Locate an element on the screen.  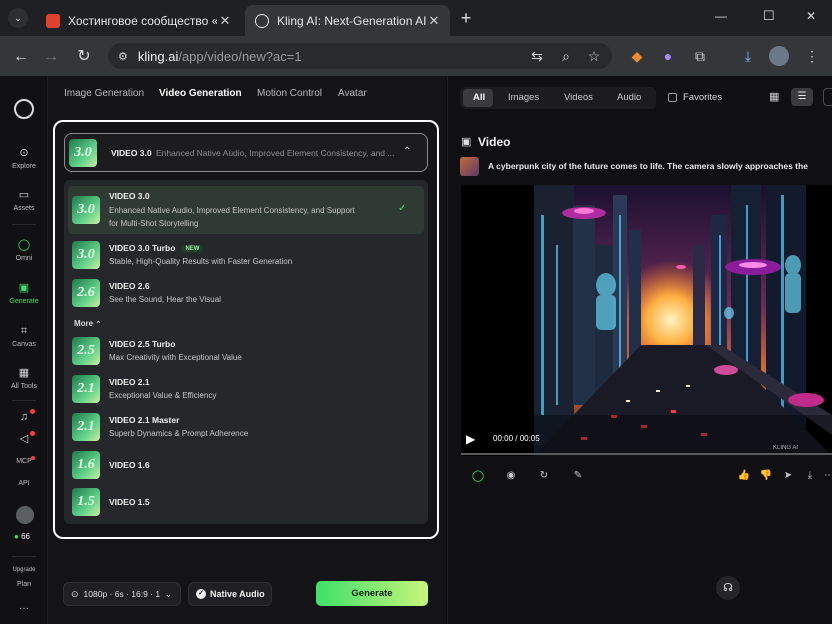
generate-button: Generate is located at coordinates (372, 593).